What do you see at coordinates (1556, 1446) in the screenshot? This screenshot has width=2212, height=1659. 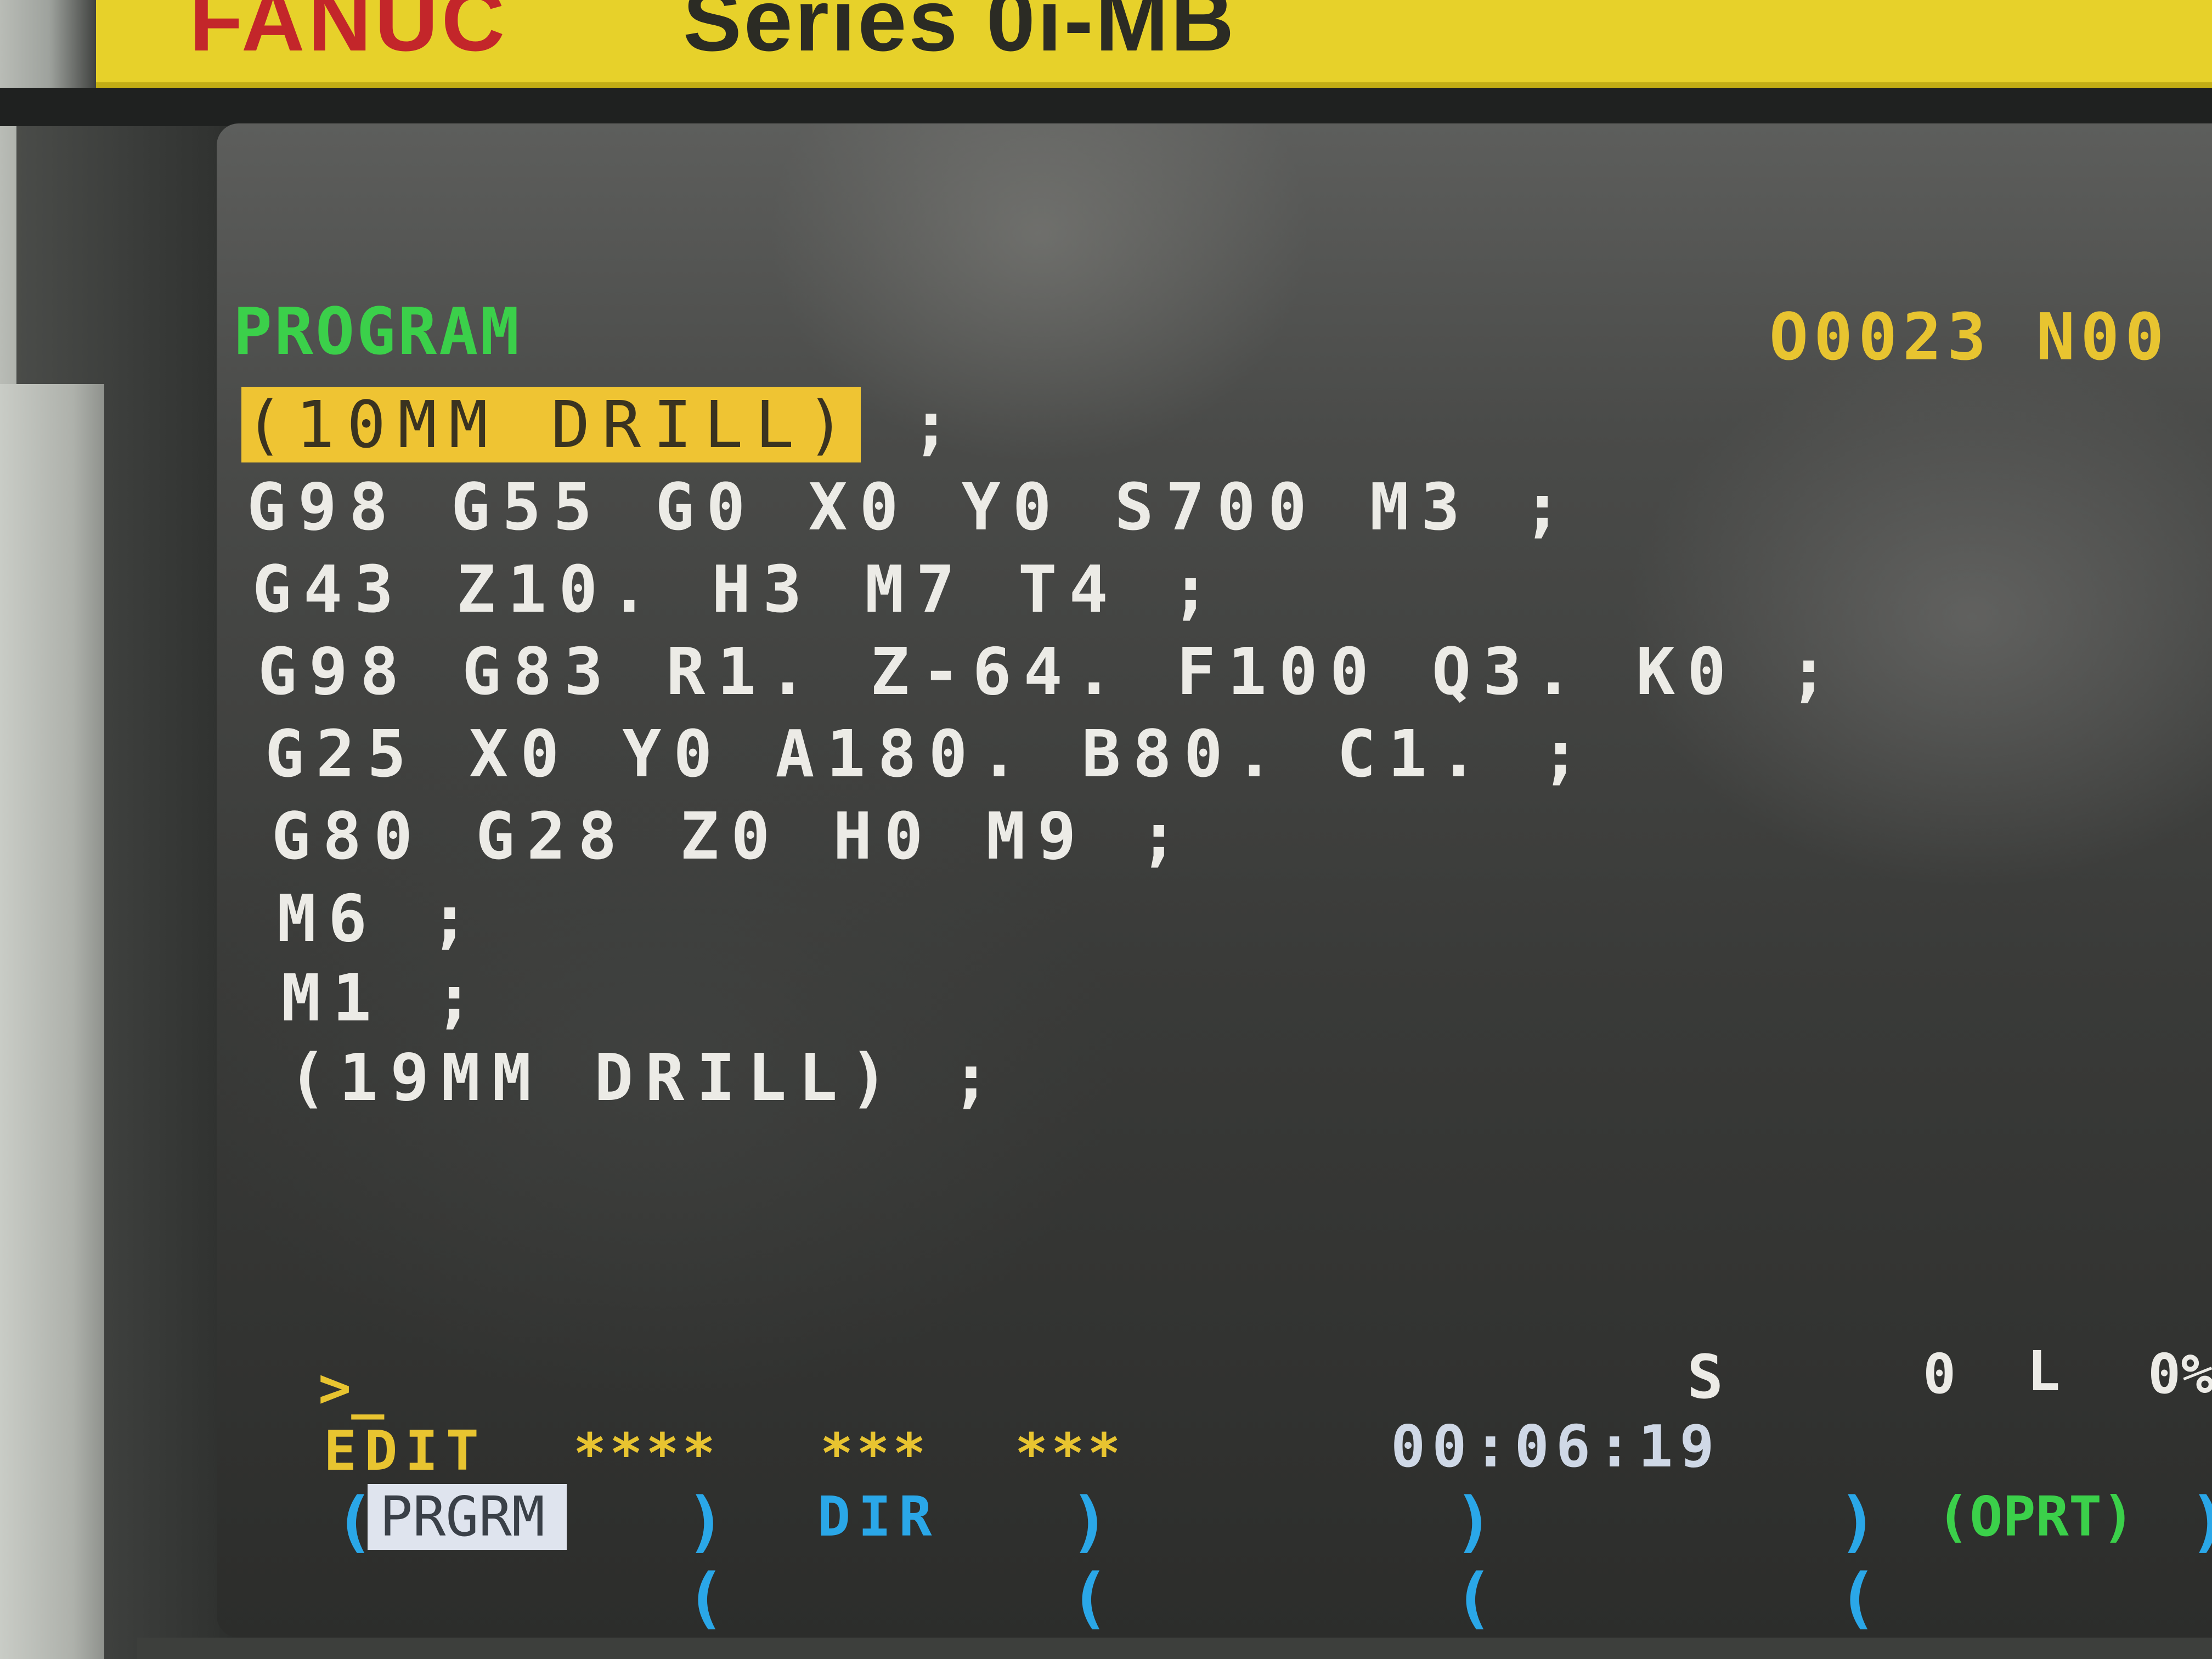 I see `run-clock: 00:06:19` at bounding box center [1556, 1446].